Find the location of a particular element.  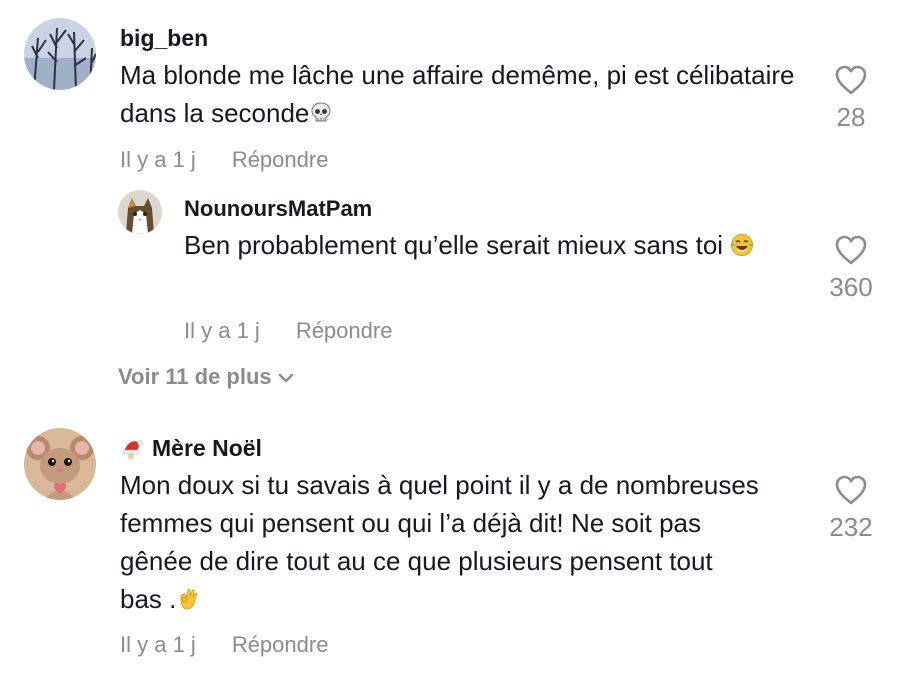

skull-icon is located at coordinates (321, 109).